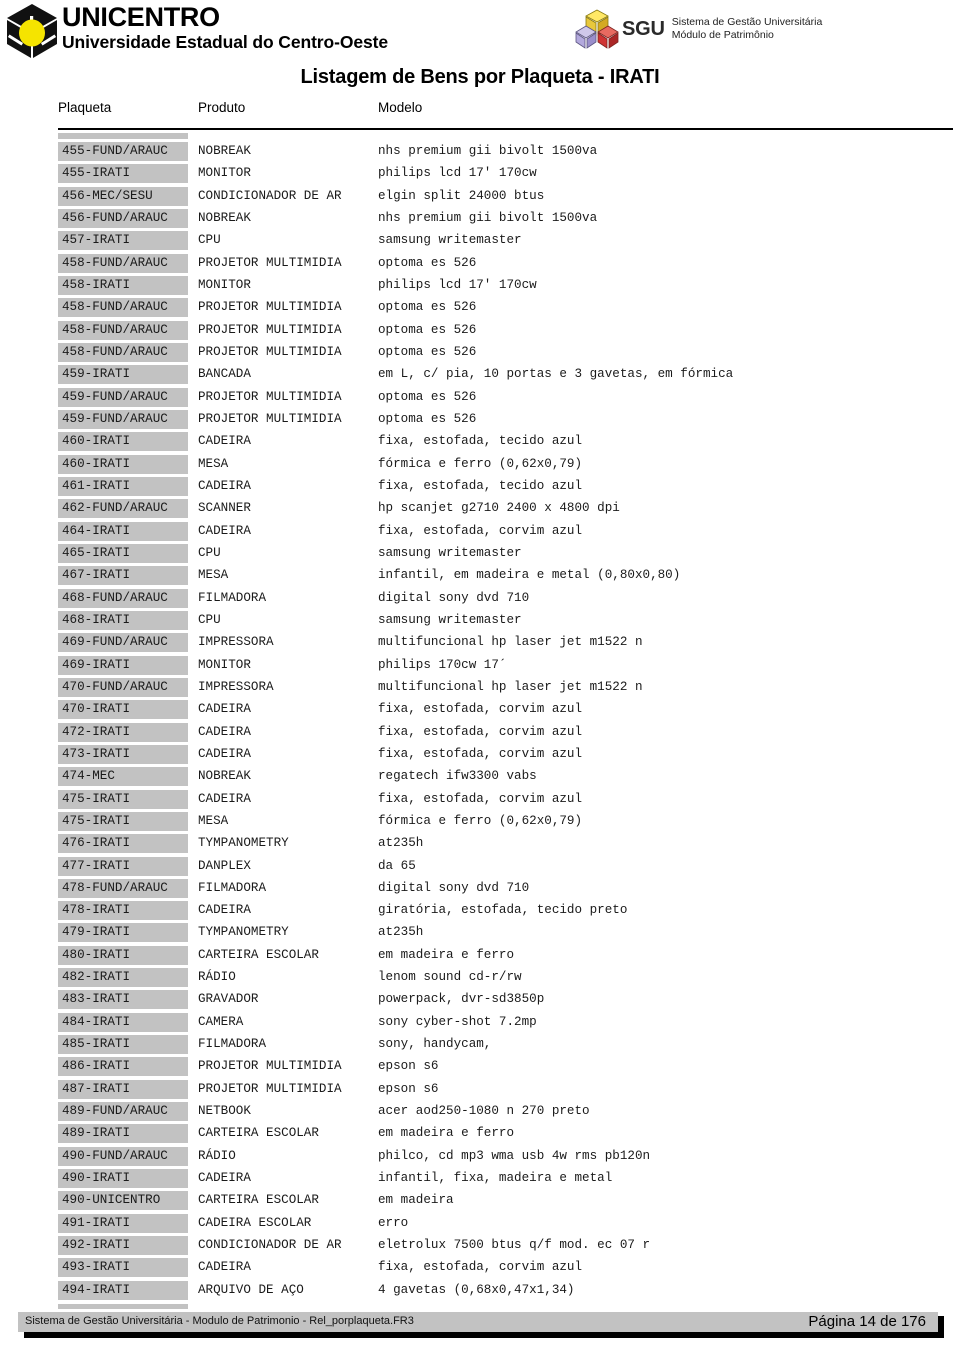 This screenshot has height=1347, width=960. What do you see at coordinates (224, 374) in the screenshot?
I see `cell-produto: BANCADA` at bounding box center [224, 374].